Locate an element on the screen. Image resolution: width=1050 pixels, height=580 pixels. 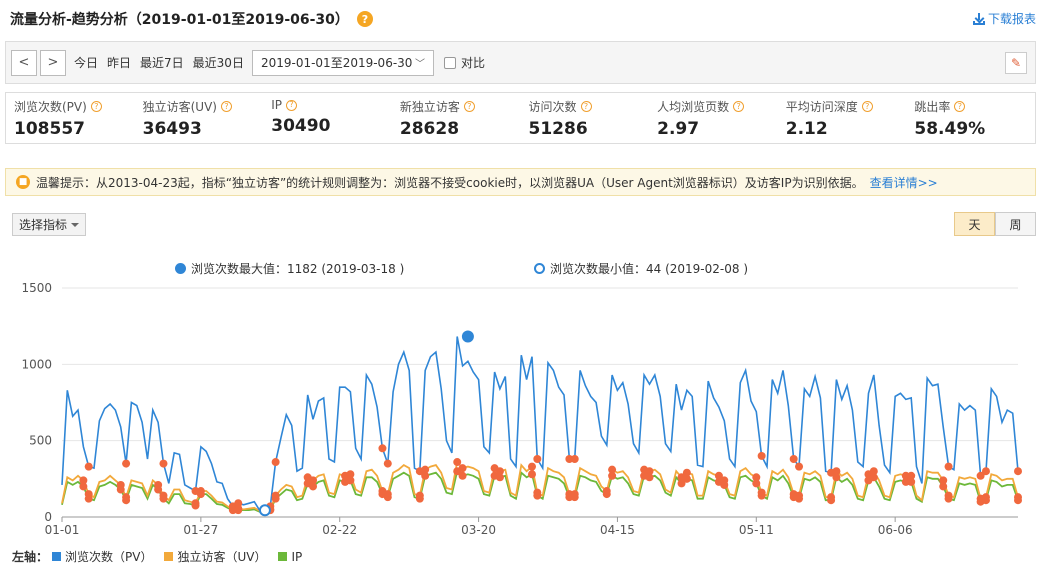
pin-icon: ✎ is located at coordinates (1016, 63).